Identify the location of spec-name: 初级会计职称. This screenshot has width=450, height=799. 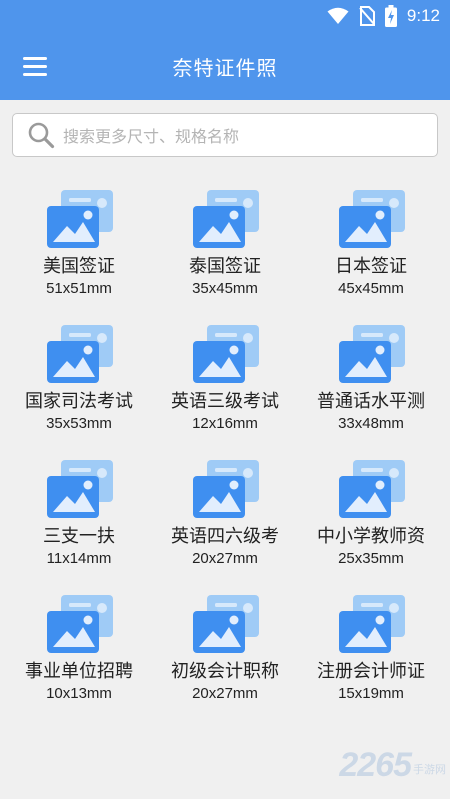
(225, 671).